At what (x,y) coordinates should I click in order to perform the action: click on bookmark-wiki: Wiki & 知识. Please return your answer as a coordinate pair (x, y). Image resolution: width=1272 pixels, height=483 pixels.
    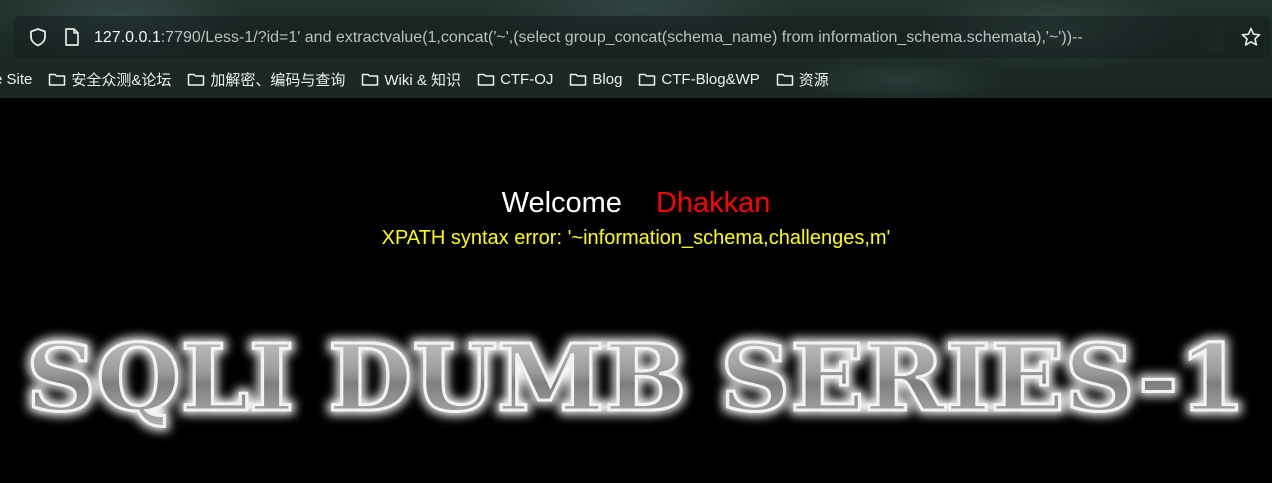
    Looking at the image, I should click on (411, 79).